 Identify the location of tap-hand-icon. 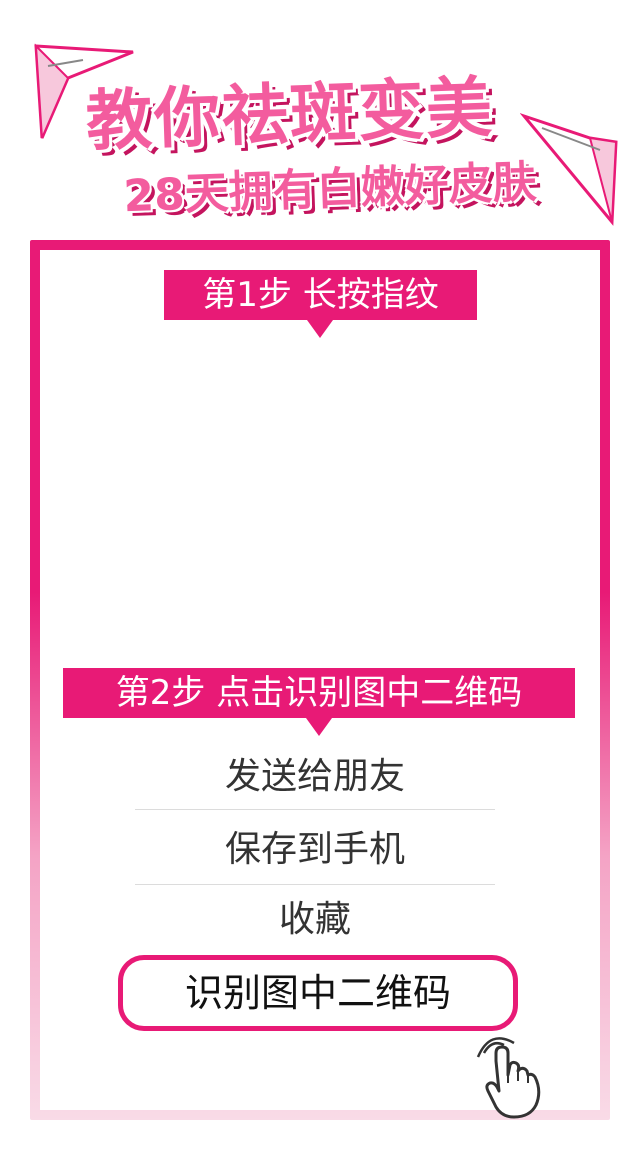
(508, 1078).